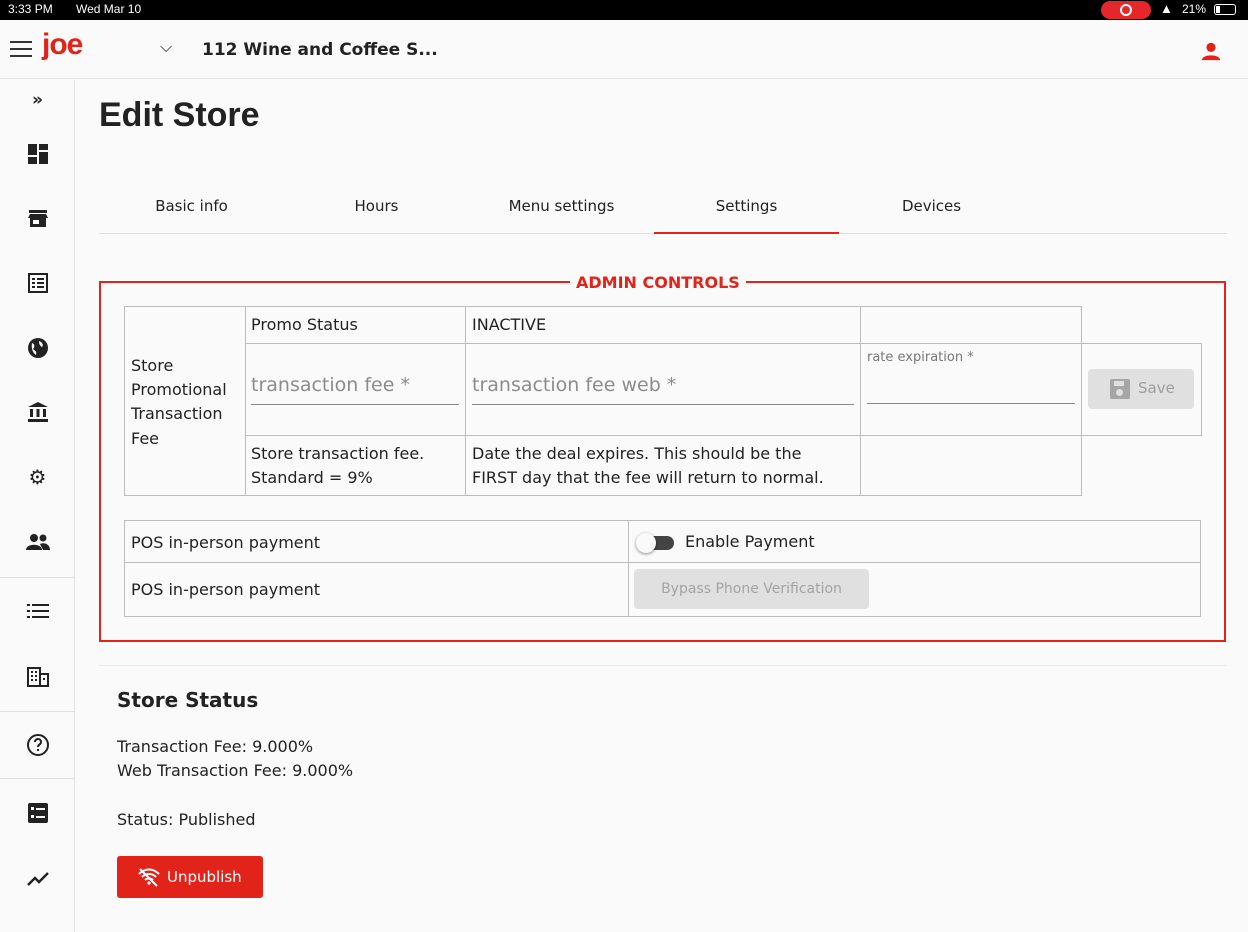 The image size is (1248, 932). What do you see at coordinates (21, 49) in the screenshot?
I see `menu-icon` at bounding box center [21, 49].